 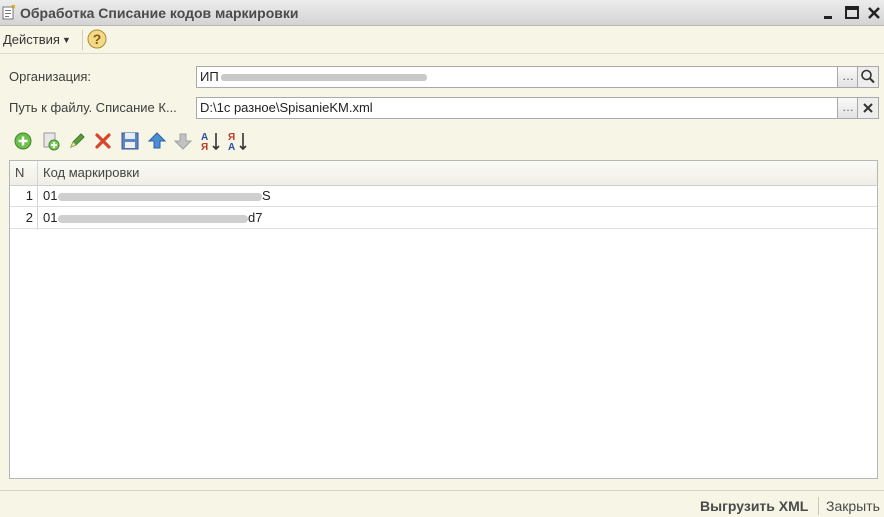 I want to click on organization-label: Организация:, so click(x=50, y=76).